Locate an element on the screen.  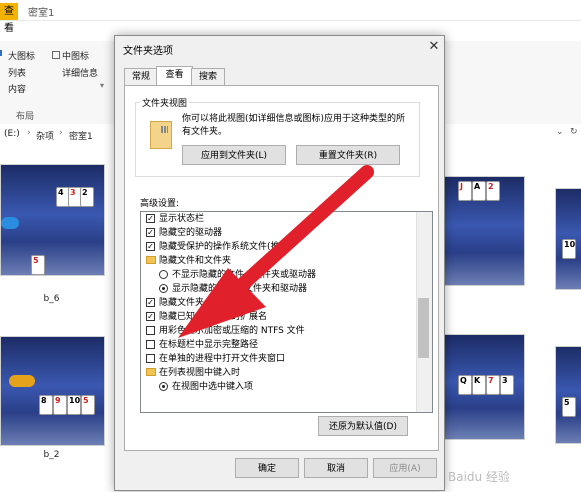
file-thumbnail: J A 2 is located at coordinates (484, 231).